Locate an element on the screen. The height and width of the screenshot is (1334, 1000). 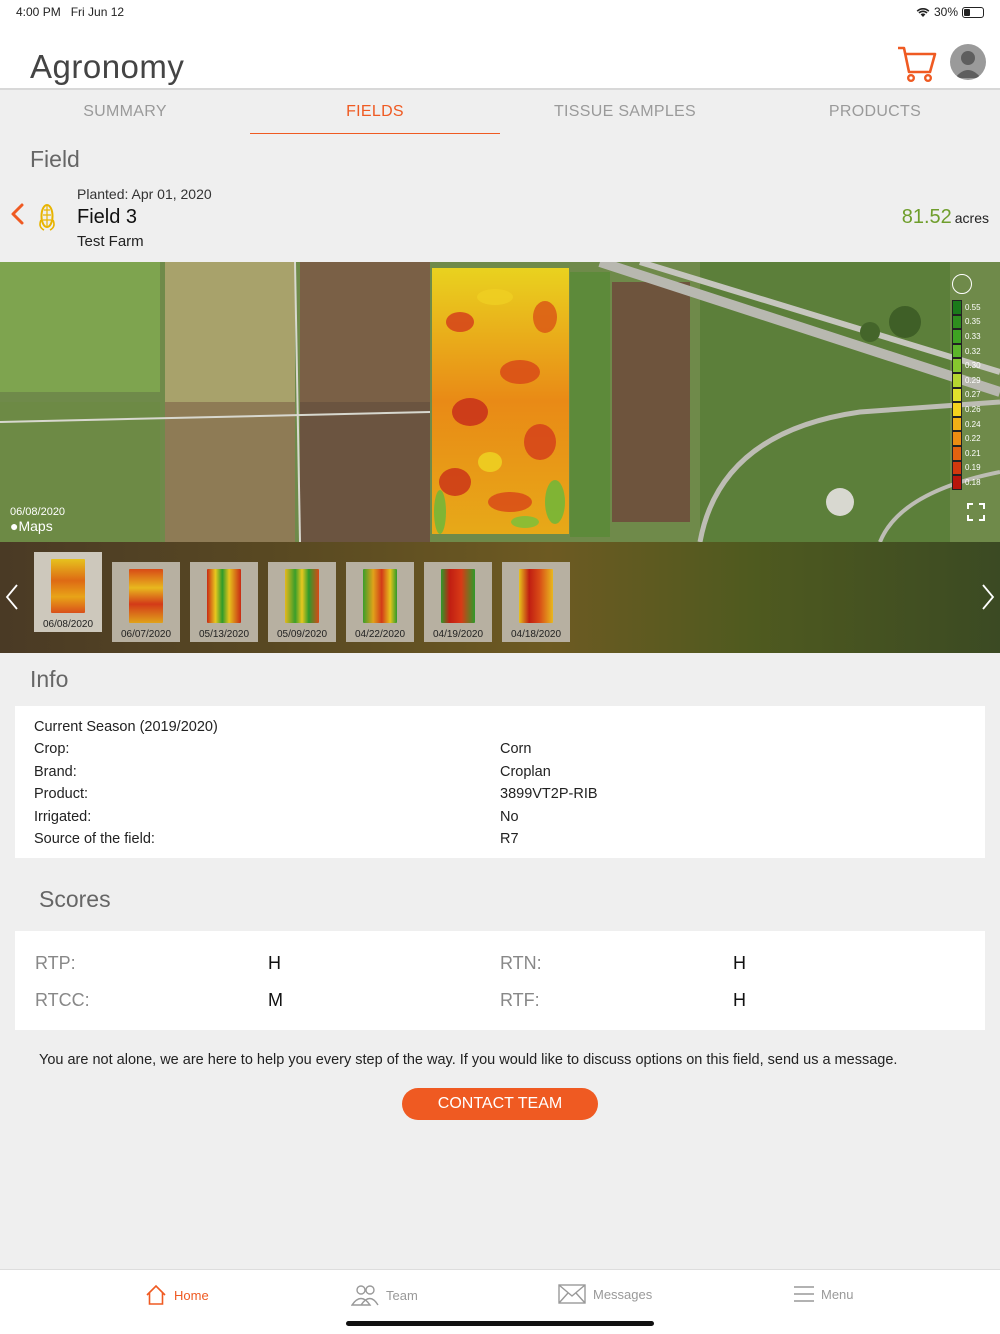
legend-value: 0.21 is located at coordinates (973, 453).